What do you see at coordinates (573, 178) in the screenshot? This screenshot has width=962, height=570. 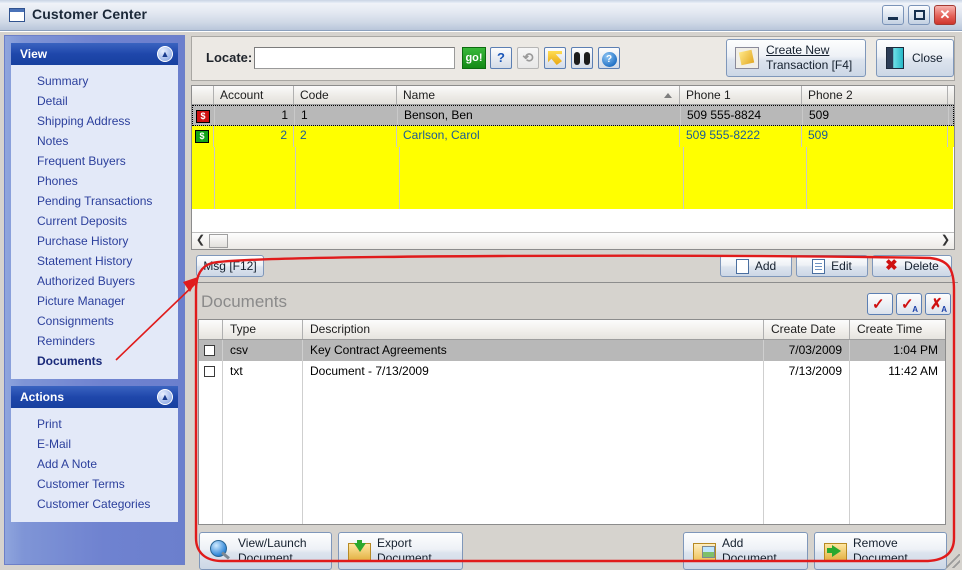 I see `grid-empty-area` at bounding box center [573, 178].